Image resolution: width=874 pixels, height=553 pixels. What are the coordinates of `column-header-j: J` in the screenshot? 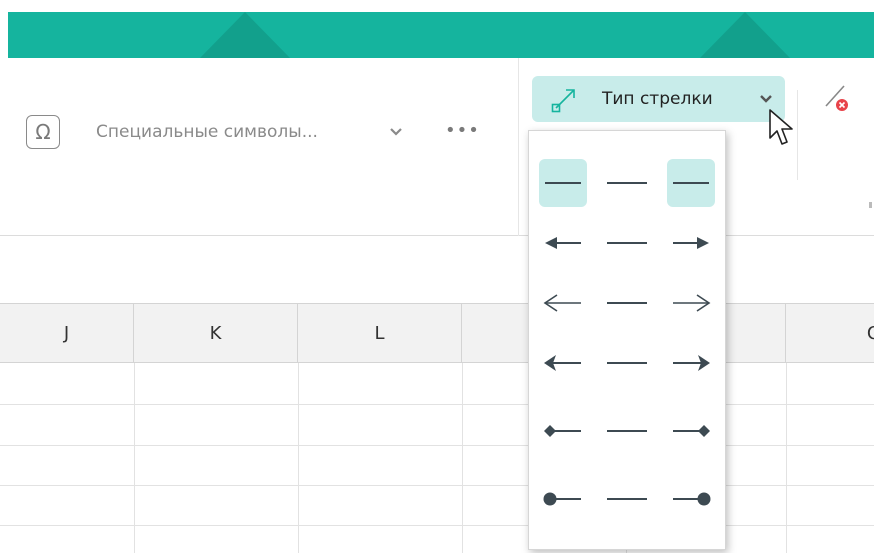 It's located at (67, 333).